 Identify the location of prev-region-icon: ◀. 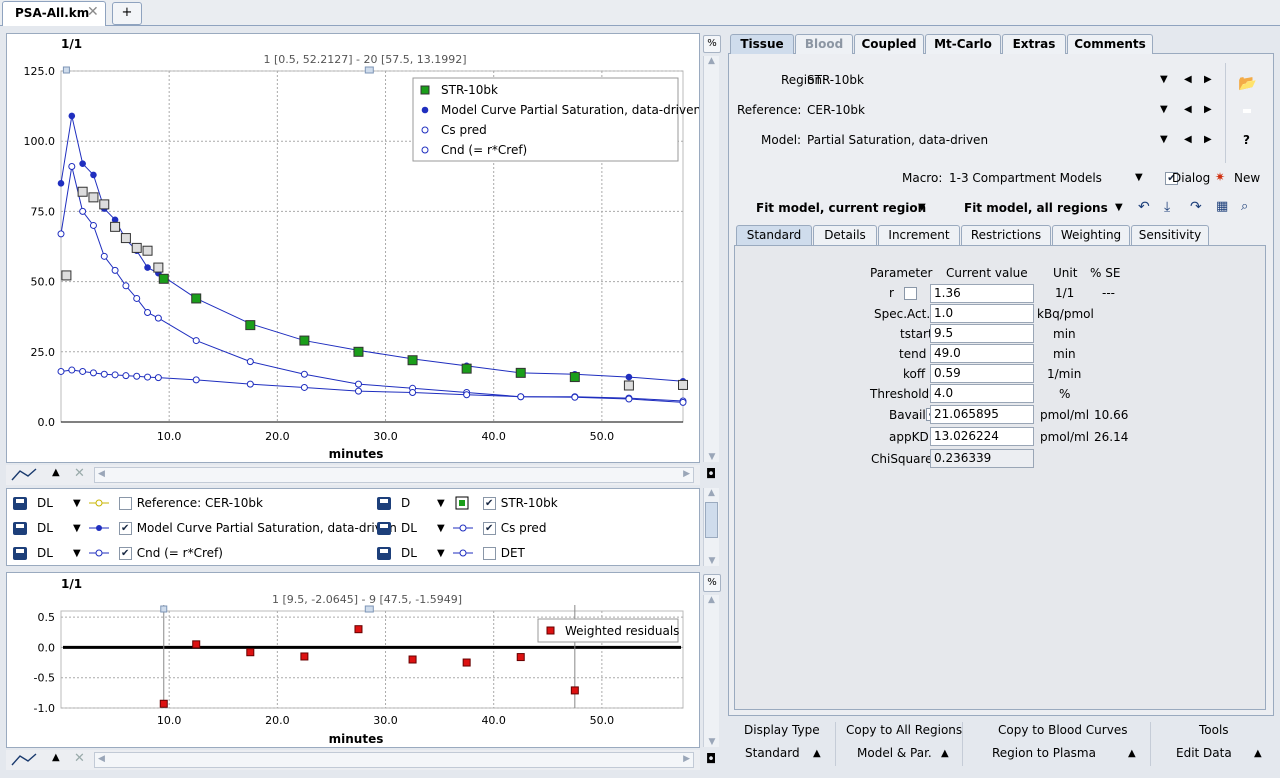
(1188, 79).